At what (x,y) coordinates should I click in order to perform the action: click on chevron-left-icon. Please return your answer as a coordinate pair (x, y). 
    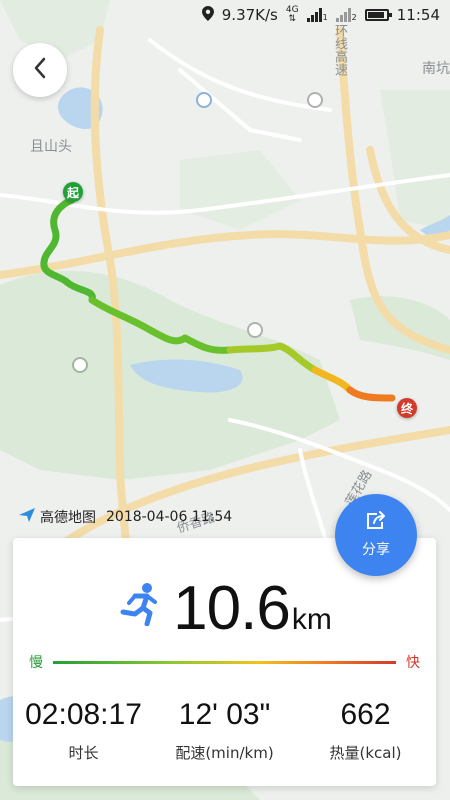
    Looking at the image, I should click on (40, 70).